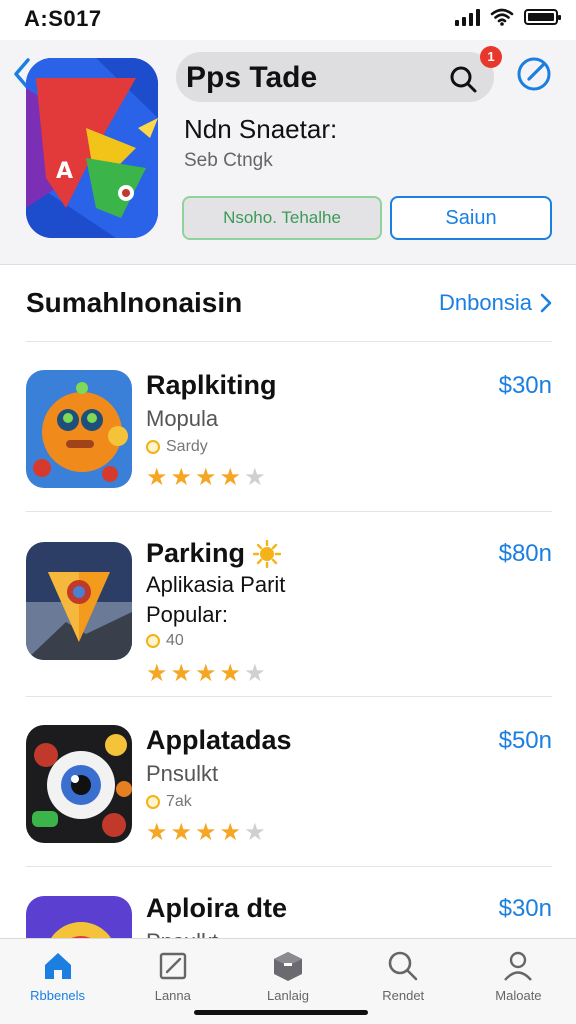 This screenshot has height=1024, width=576. Describe the element at coordinates (182, 418) in the screenshot. I see `app-subtitle: Mopula` at that location.